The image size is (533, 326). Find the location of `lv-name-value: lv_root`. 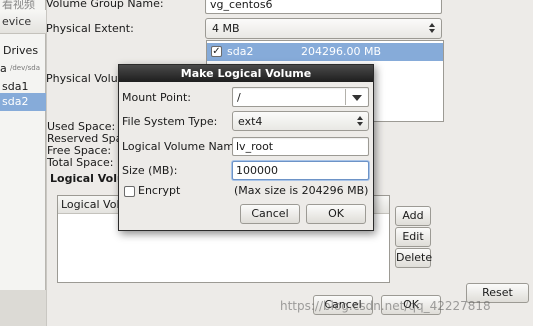

lv-name-value: lv_root is located at coordinates (255, 146).